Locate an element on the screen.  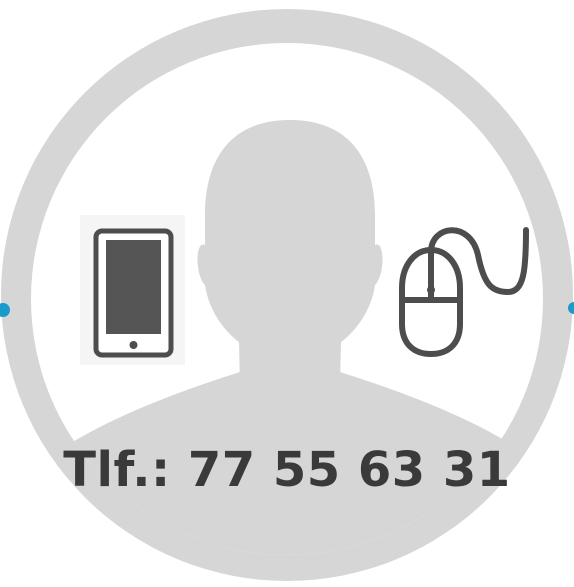
mouse-scroll-wheel is located at coordinates (431, 290).